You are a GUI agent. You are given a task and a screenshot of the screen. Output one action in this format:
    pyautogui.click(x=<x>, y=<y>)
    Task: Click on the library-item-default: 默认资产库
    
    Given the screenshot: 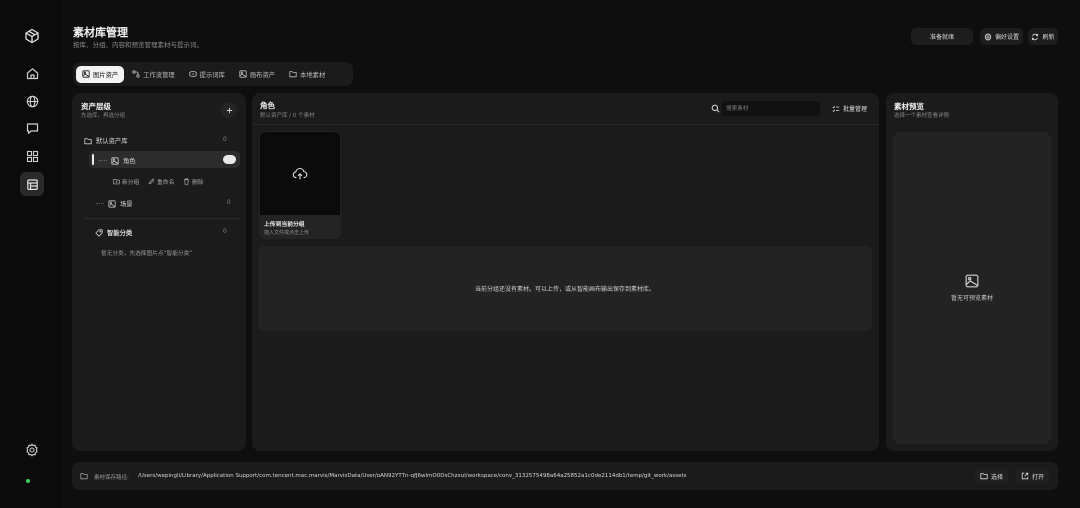 What is the action you would take?
    pyautogui.click(x=105, y=140)
    